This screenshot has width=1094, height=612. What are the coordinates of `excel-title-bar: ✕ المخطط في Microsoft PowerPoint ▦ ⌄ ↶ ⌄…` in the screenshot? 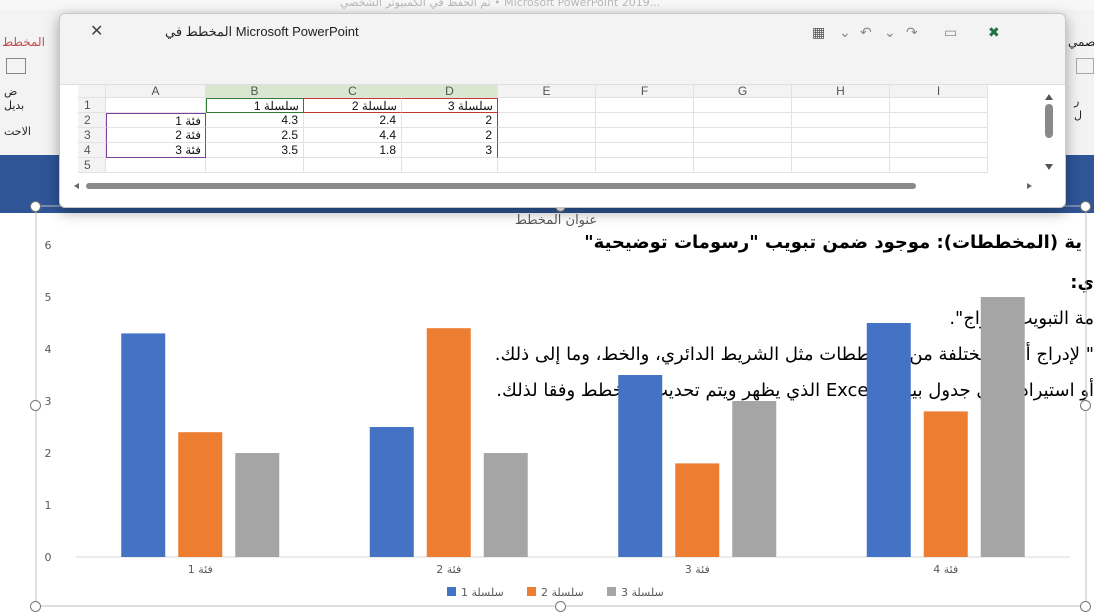 It's located at (562, 49).